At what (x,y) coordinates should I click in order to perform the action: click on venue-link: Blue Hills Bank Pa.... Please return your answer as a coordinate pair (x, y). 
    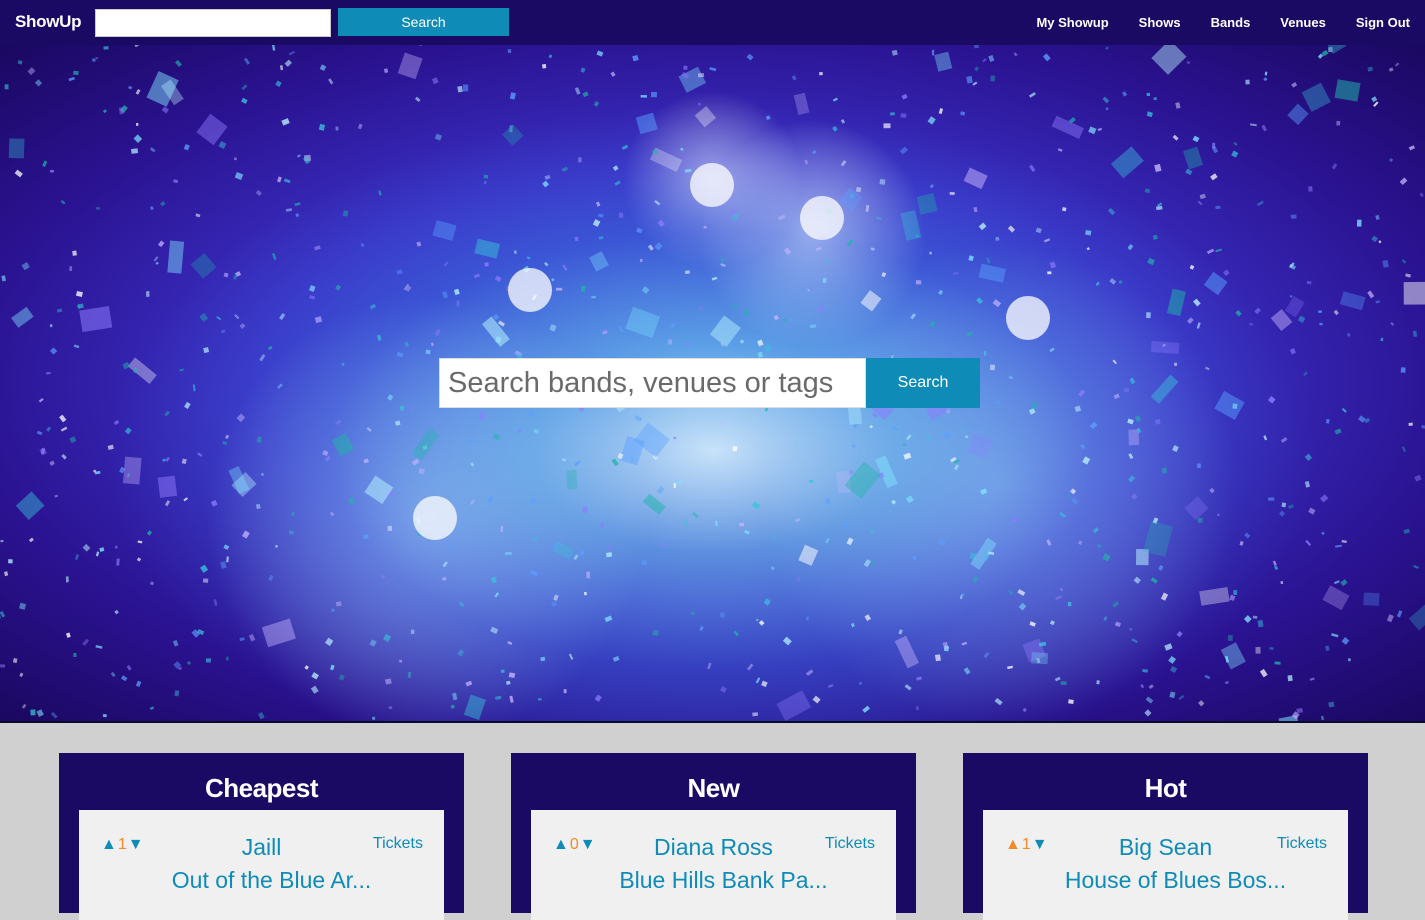
    Looking at the image, I should click on (723, 880).